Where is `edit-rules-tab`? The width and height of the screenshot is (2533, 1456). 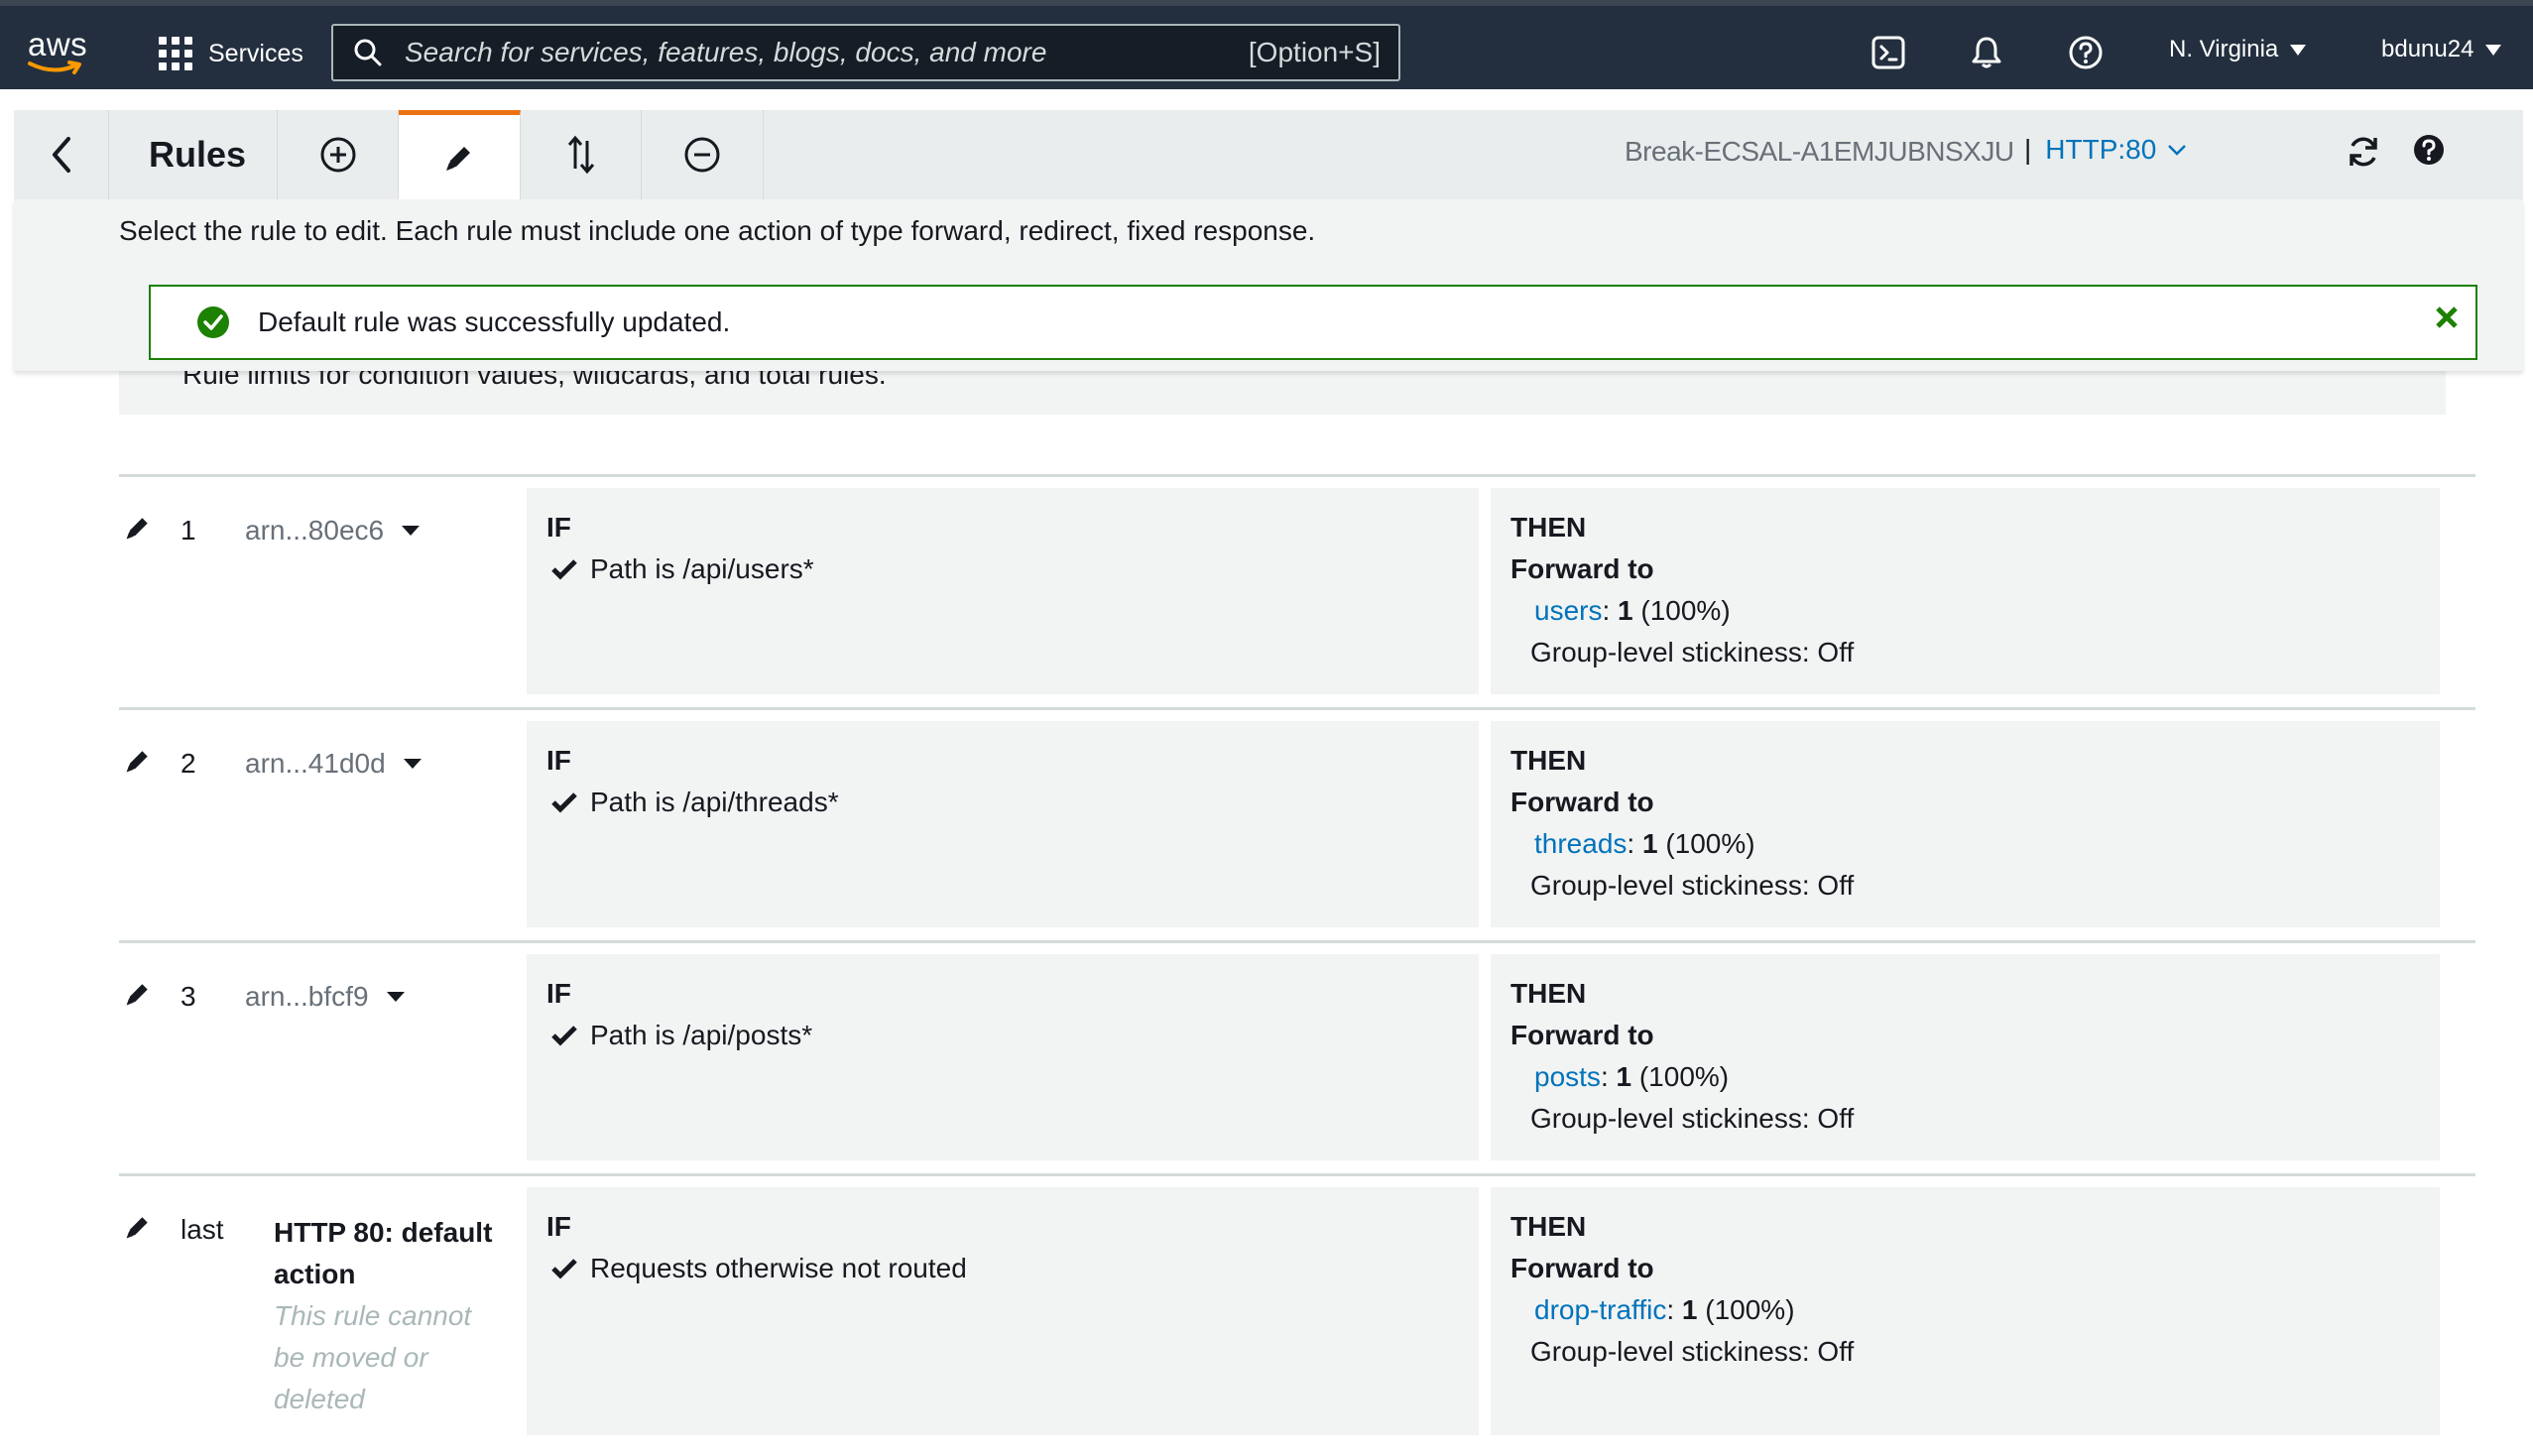 edit-rules-tab is located at coordinates (460, 154).